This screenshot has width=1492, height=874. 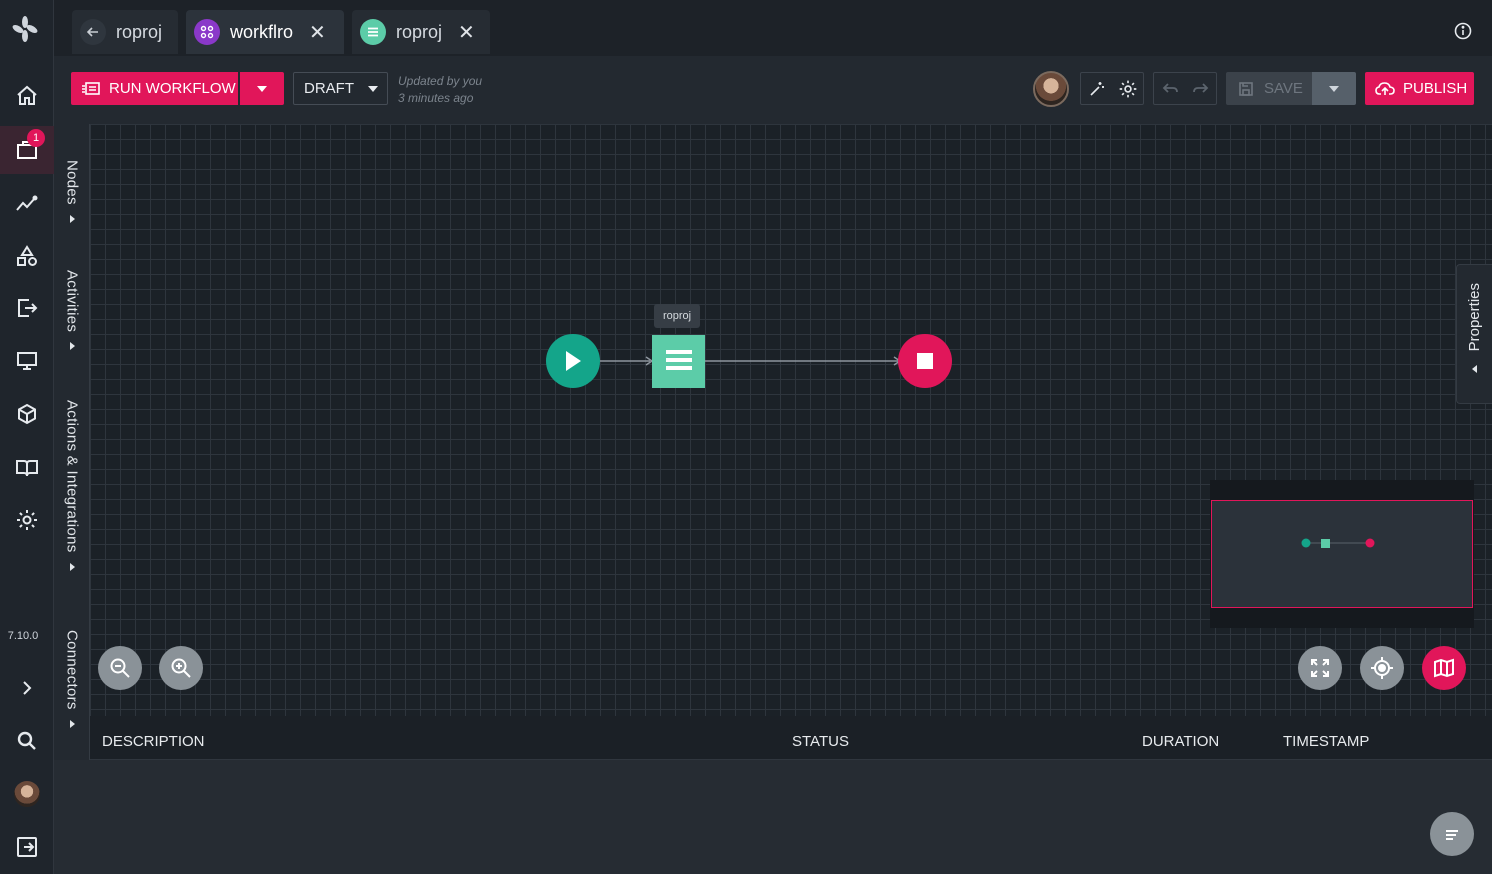 I want to click on nav-monitor, so click(x=27, y=361).